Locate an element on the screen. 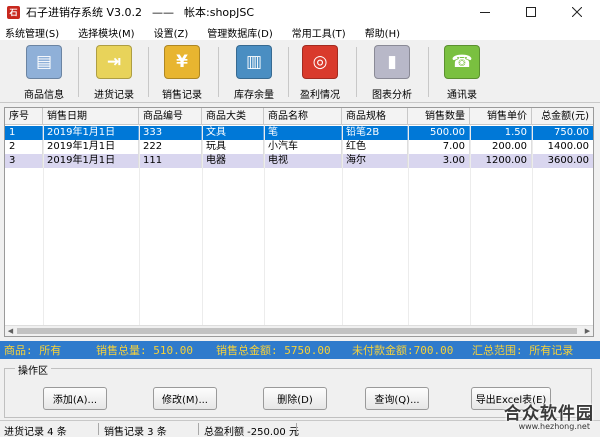 The width and height of the screenshot is (600, 437). table-row: 3 2019年1月1日 111 电器 电视 海尔 3.00 1200.00 3600.00 is located at coordinates (299, 161).